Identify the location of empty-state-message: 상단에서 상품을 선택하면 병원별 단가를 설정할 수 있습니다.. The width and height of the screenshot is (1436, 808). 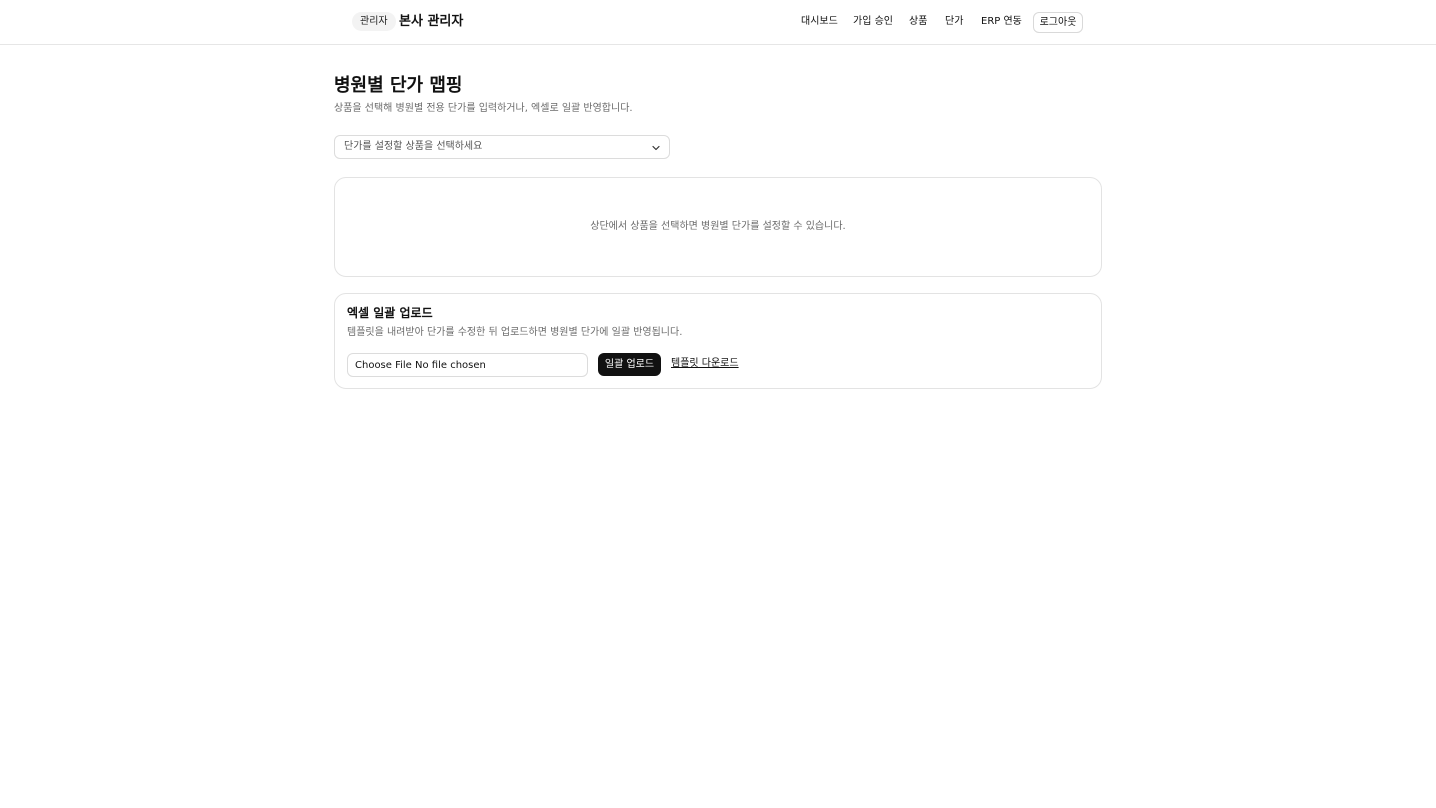
(718, 226).